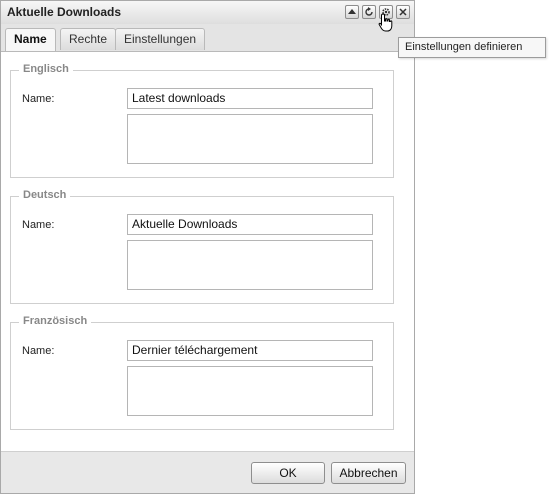 This screenshot has height=496, width=549. What do you see at coordinates (250, 224) in the screenshot?
I see `name-input-deutsch: Aktuelle Downloads` at bounding box center [250, 224].